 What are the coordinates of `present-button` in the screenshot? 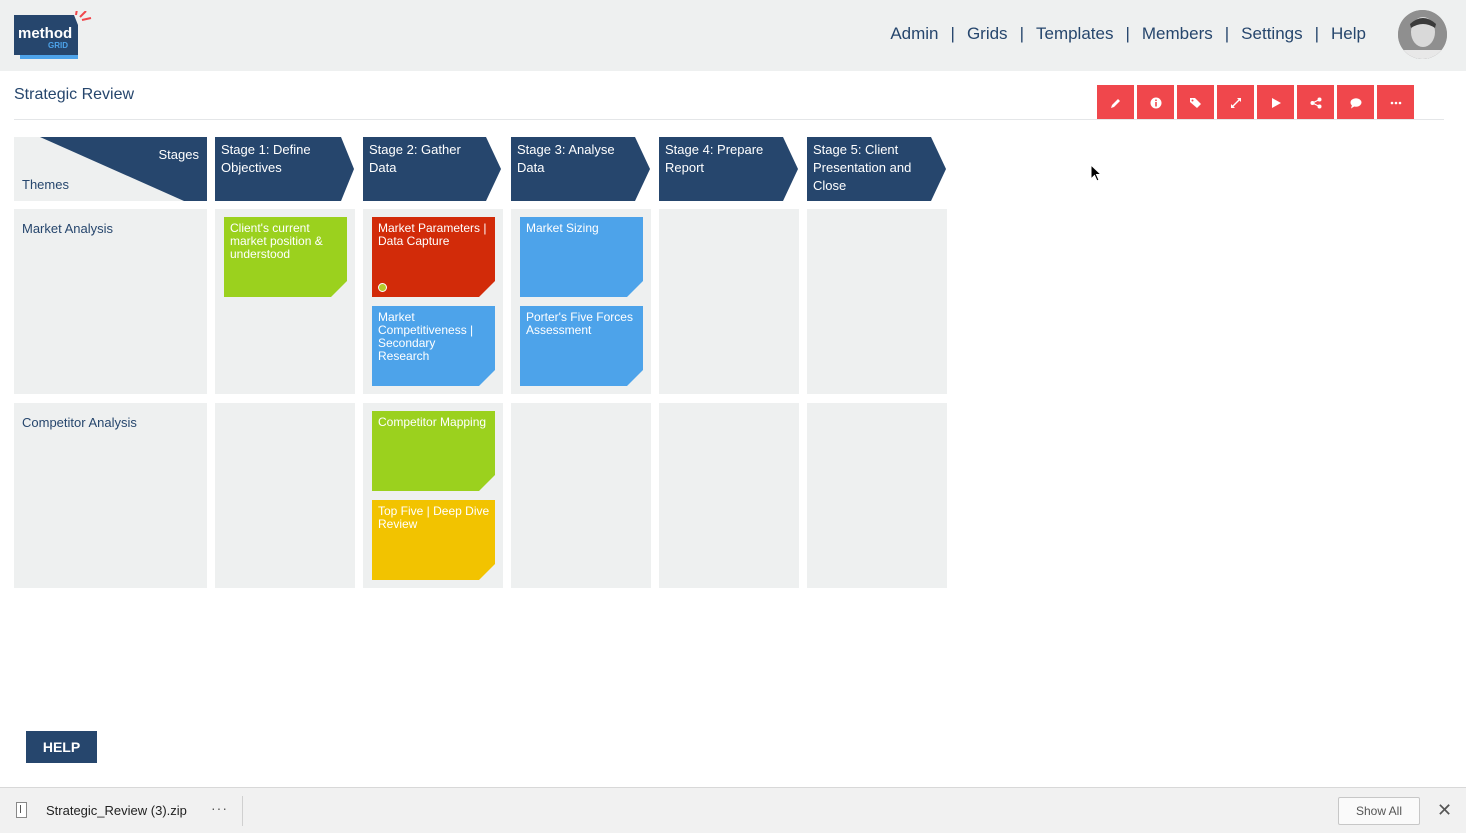 It's located at (1275, 102).